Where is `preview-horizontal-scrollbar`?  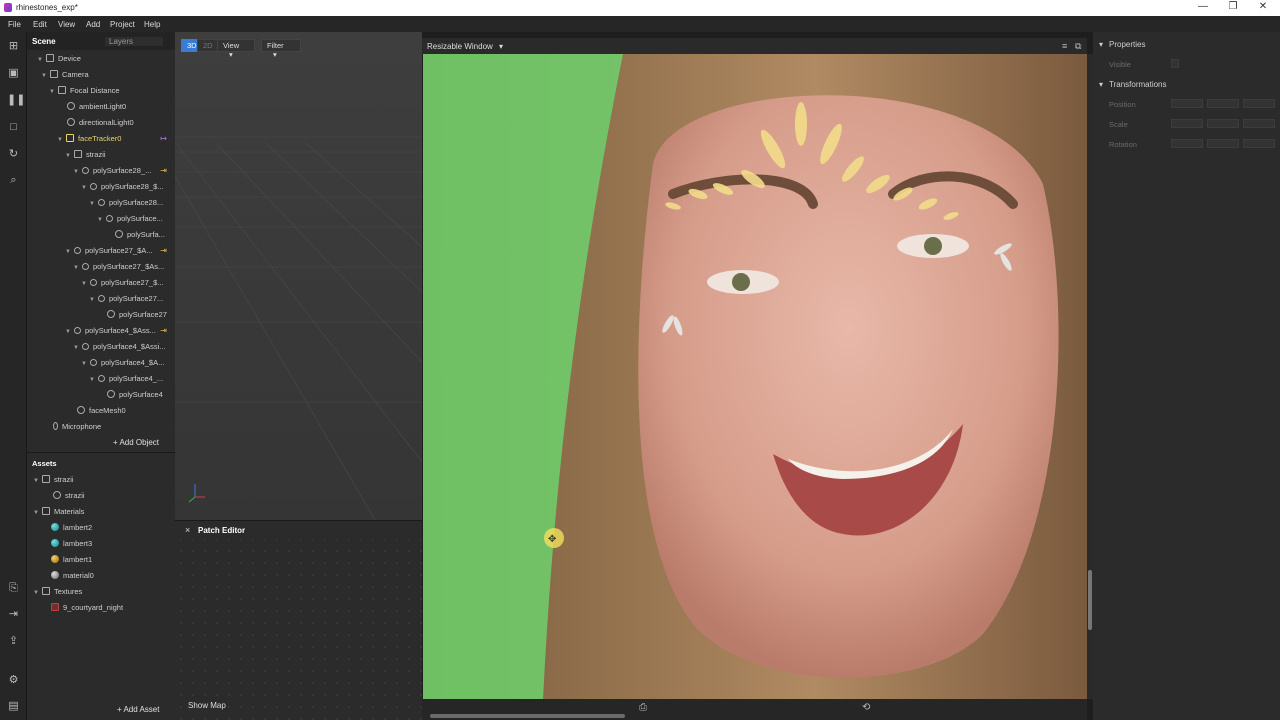
preview-horizontal-scrollbar is located at coordinates (527, 716).